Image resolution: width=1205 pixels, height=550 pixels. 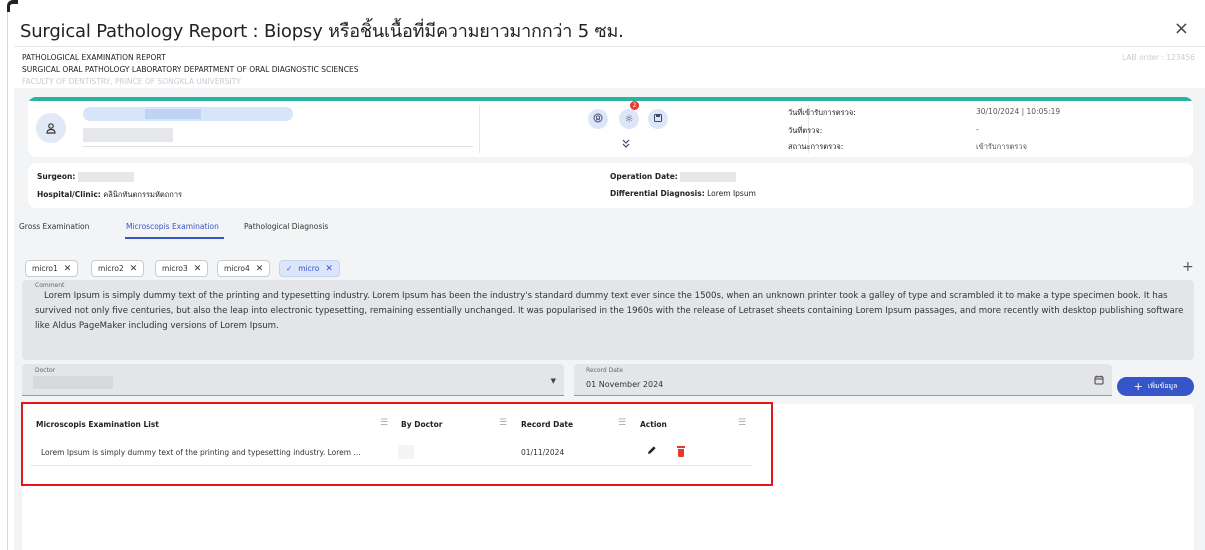 I want to click on operation-date-row: Operation Date:, so click(x=673, y=177).